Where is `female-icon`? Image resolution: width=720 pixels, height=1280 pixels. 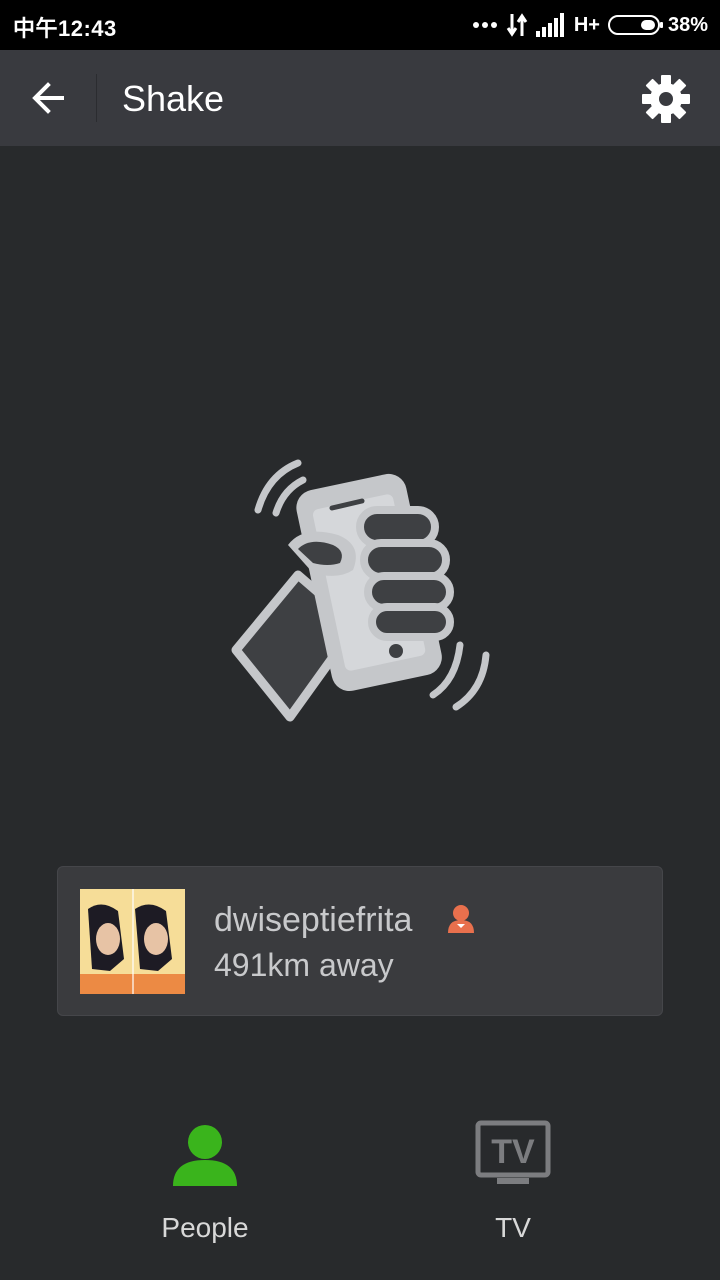
female-icon is located at coordinates (461, 919).